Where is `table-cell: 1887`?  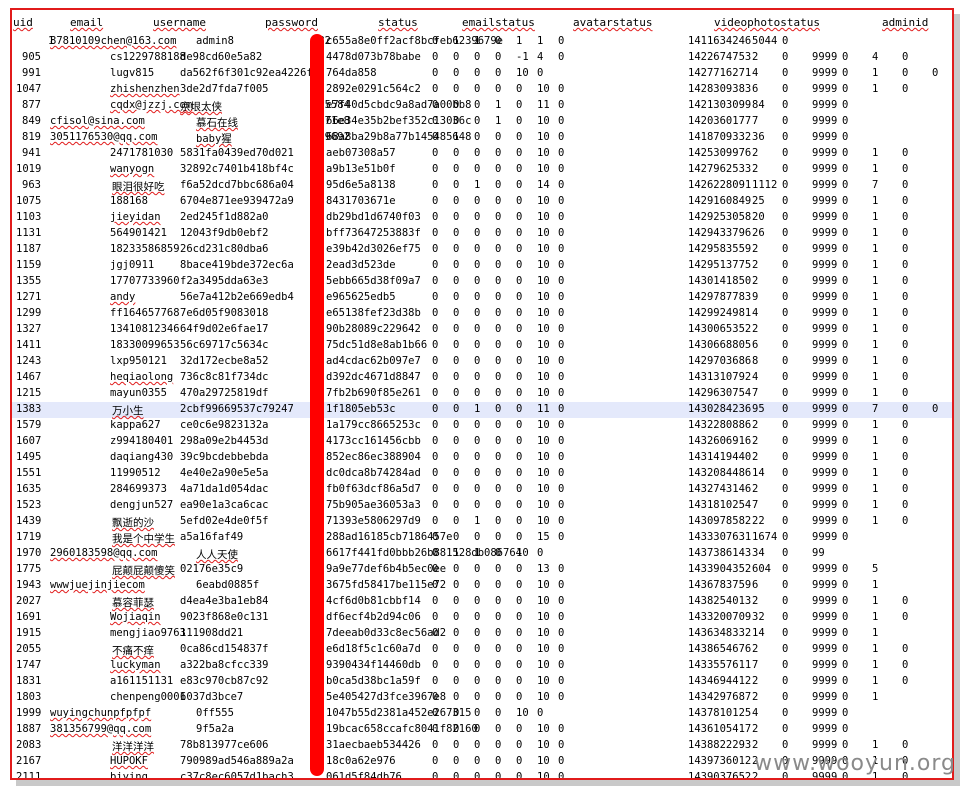
table-cell: 1887 is located at coordinates (29, 729).